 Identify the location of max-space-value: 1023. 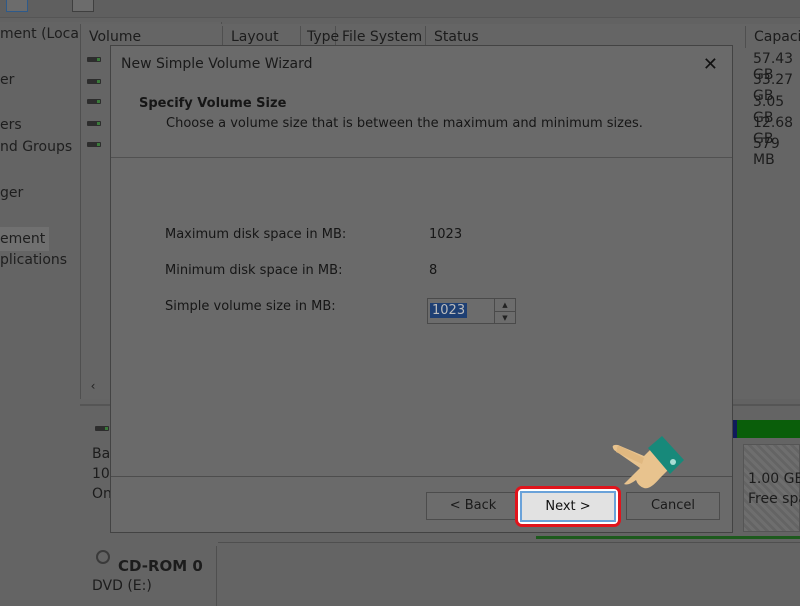
(446, 234).